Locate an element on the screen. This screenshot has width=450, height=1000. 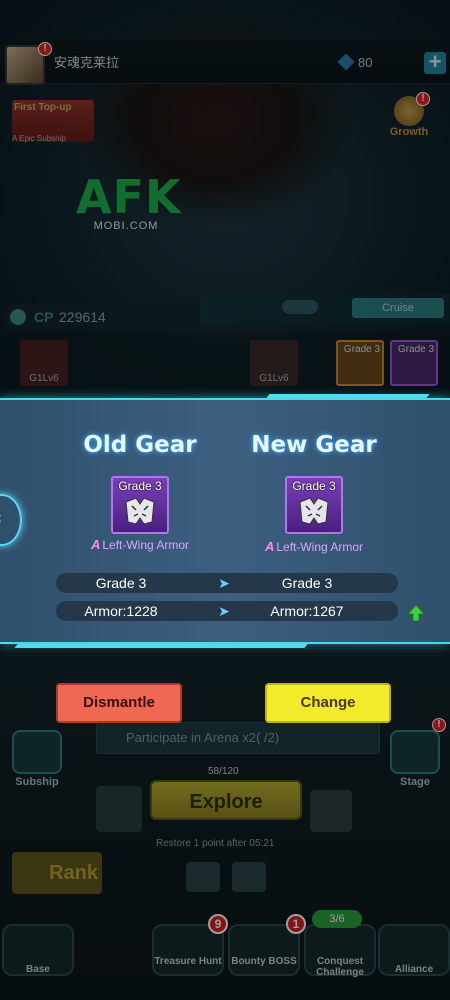
old-gear-name: A Left-Wing Armor is located at coordinates (140, 544).